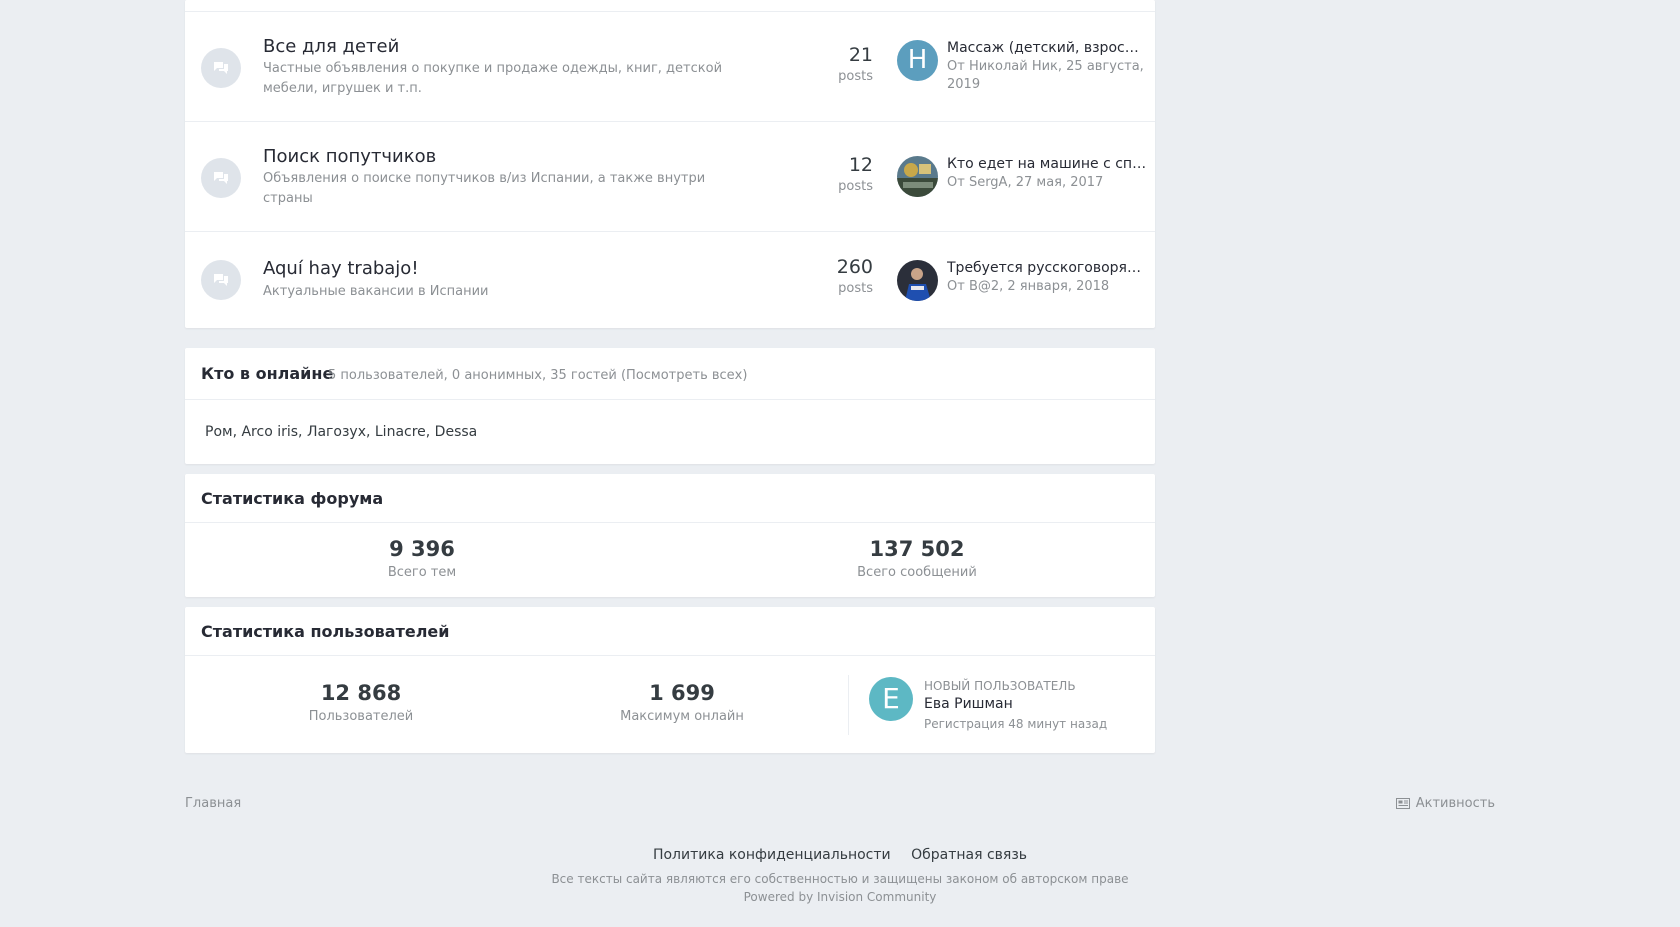 The width and height of the screenshot is (1680, 927). I want to click on forum-stats-title: Статистика форума, so click(292, 498).